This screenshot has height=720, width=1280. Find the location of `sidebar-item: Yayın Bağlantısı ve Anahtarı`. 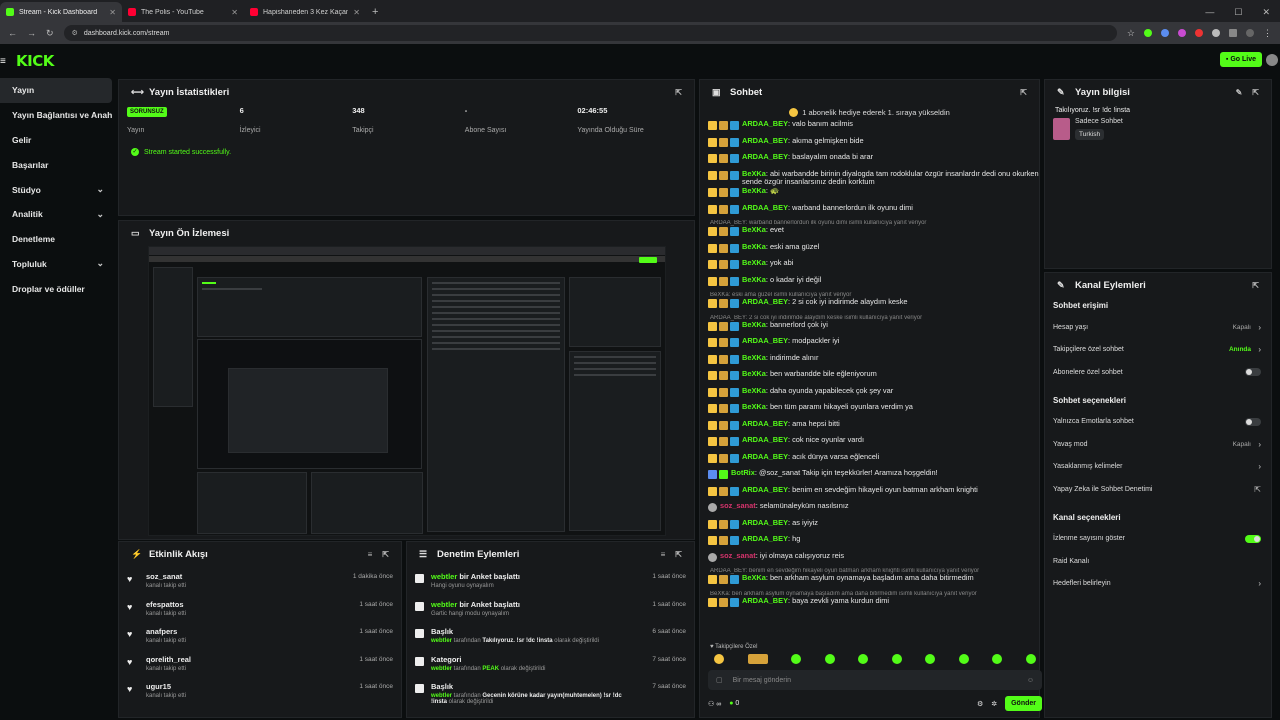

sidebar-item: Yayın Bağlantısı ve Anahtarı is located at coordinates (56, 115).